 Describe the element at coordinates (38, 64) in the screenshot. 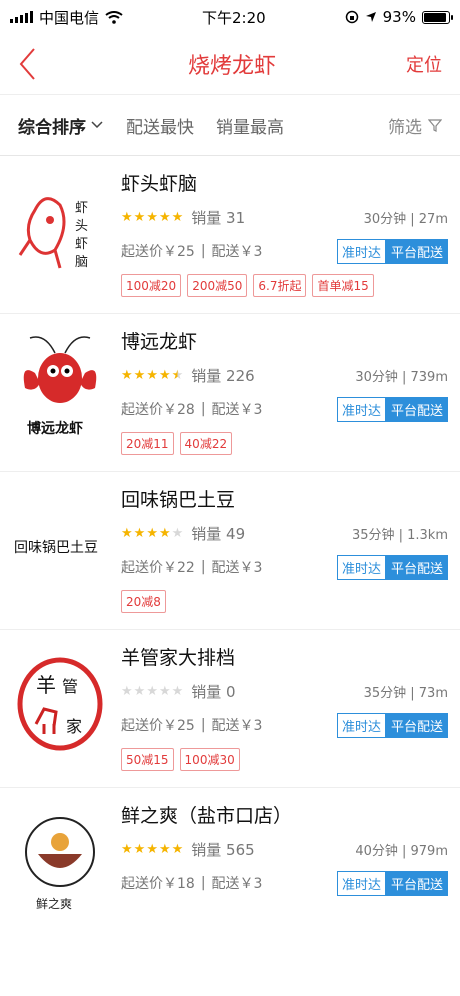

I see `back-button` at that location.